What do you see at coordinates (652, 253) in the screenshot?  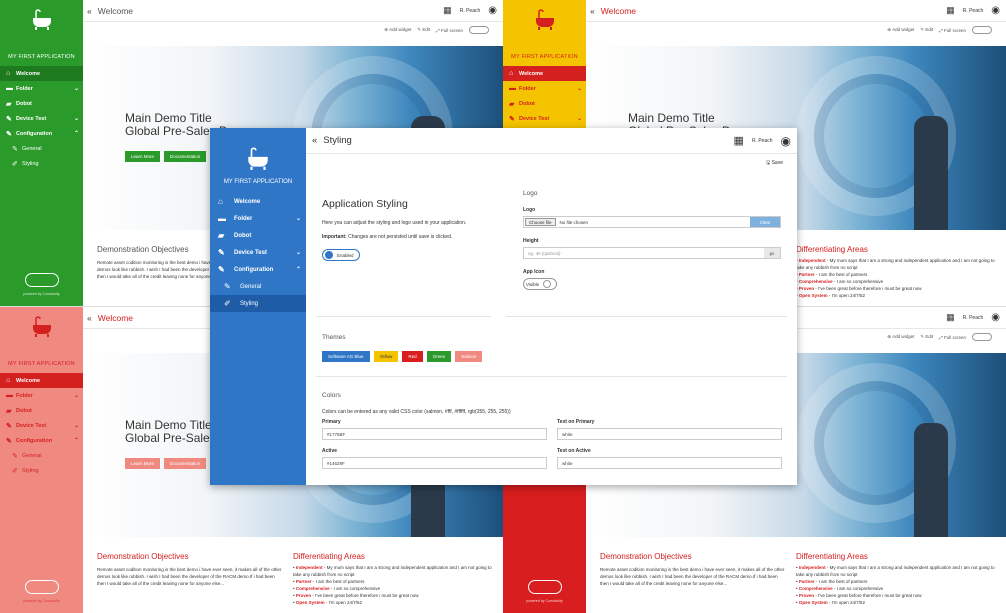 I see `height-input: eg. 40 (optional) px` at bounding box center [652, 253].